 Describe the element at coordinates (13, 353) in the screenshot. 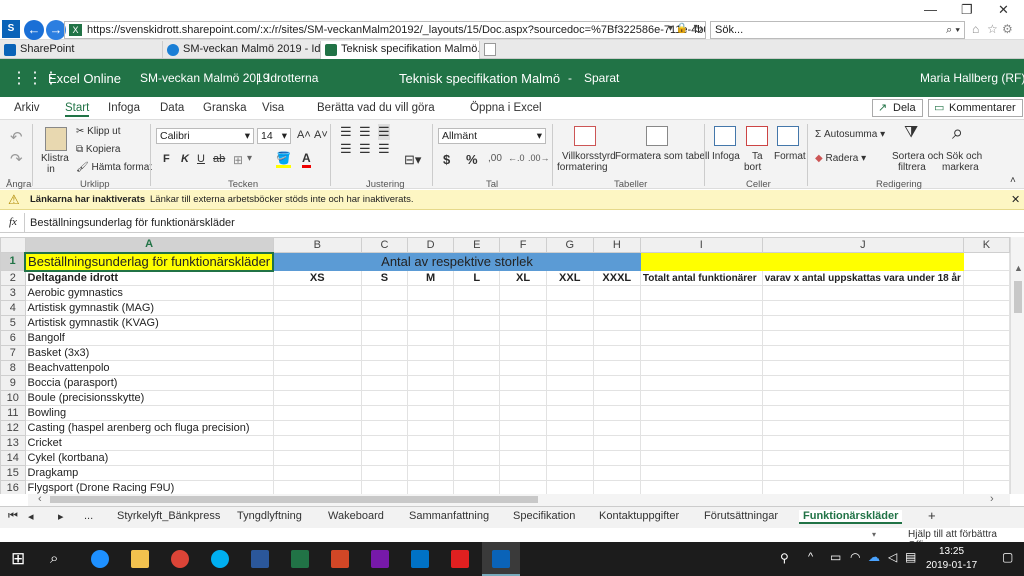

I see `row-header: 7` at that location.